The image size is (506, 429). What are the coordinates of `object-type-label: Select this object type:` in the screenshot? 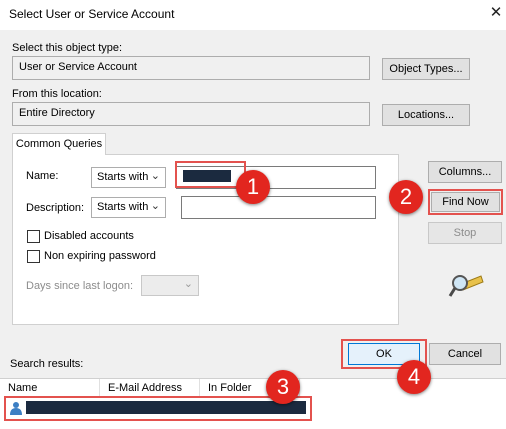 It's located at (67, 48).